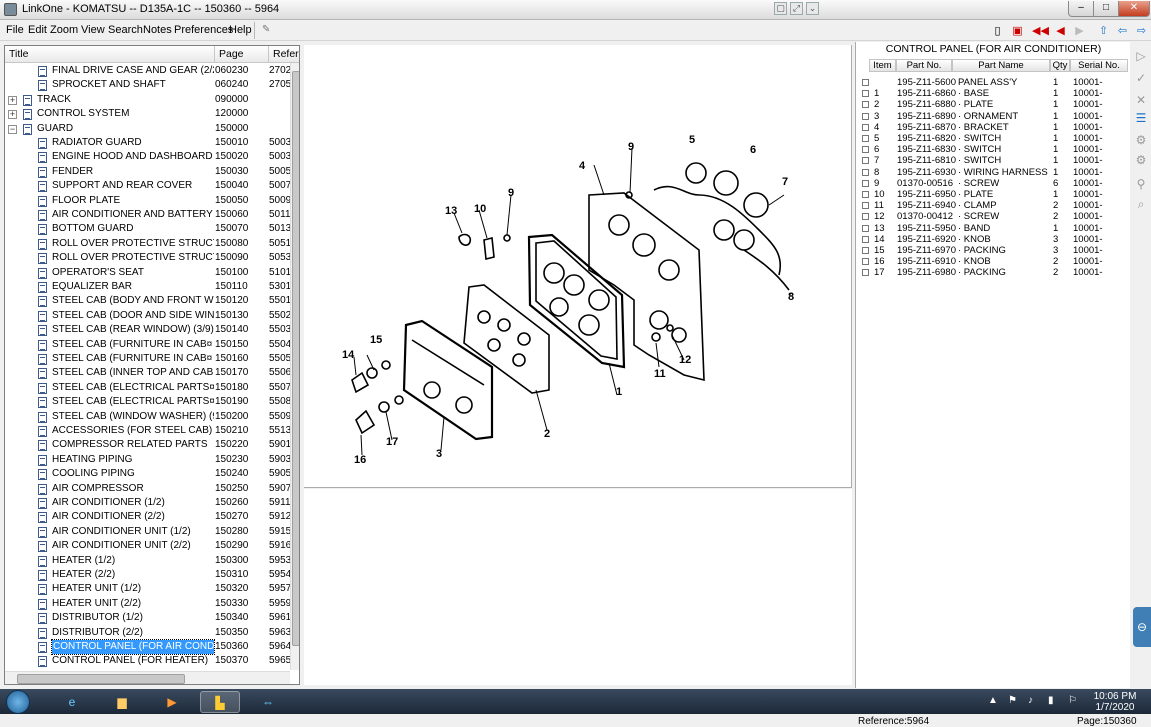 This screenshot has width=1151, height=727. I want to click on book-icon: ▯, so click(997, 31).